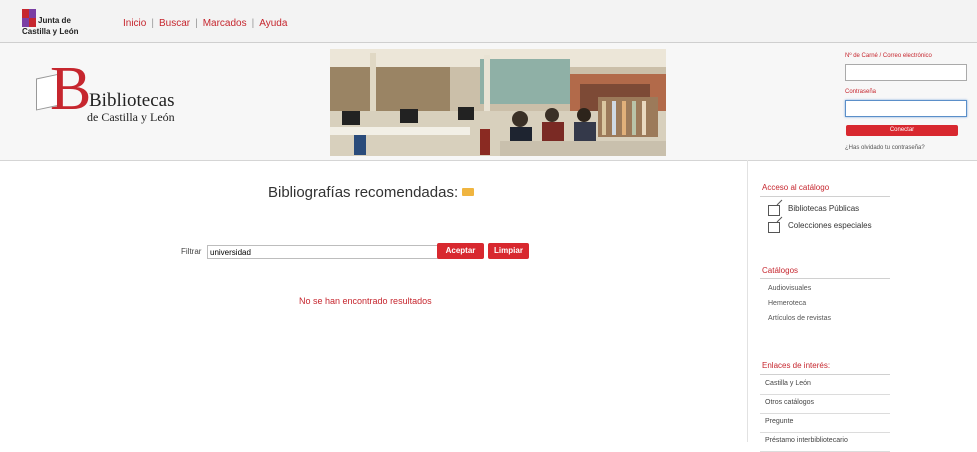 This screenshot has width=977, height=452. What do you see at coordinates (902, 130) in the screenshot?
I see `connect-button: Conectar` at bounding box center [902, 130].